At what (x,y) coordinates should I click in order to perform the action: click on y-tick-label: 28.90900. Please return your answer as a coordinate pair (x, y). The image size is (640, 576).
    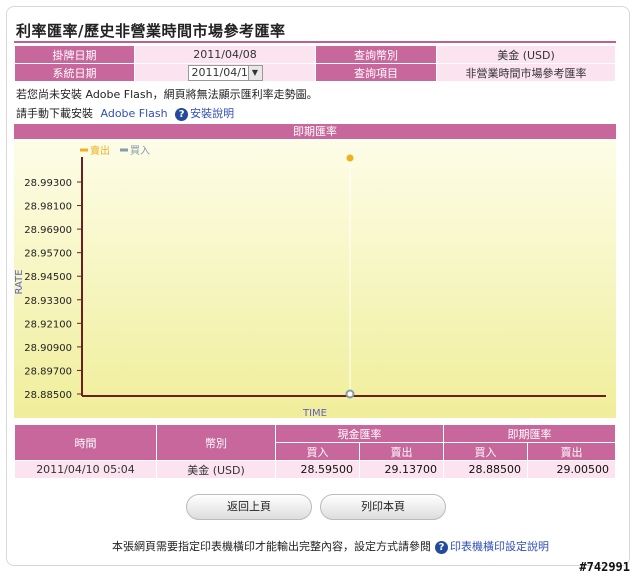
    Looking at the image, I should click on (48, 348).